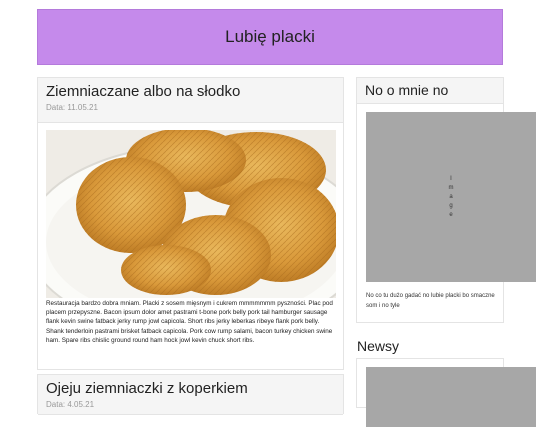 This screenshot has width=540, height=427. I want to click on page-header: Lubię placki, so click(270, 37).